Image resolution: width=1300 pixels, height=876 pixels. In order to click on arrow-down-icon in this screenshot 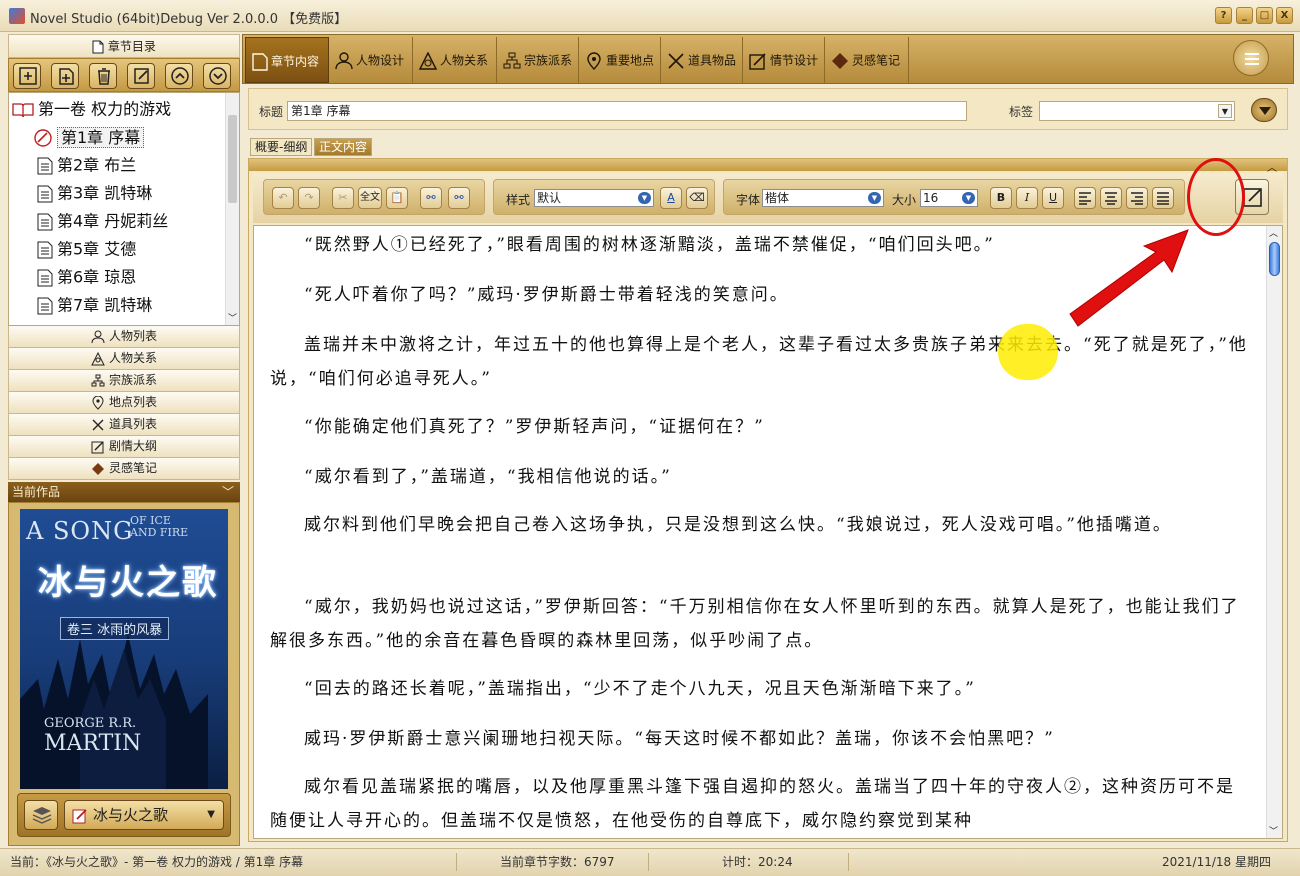, I will do `click(218, 76)`.